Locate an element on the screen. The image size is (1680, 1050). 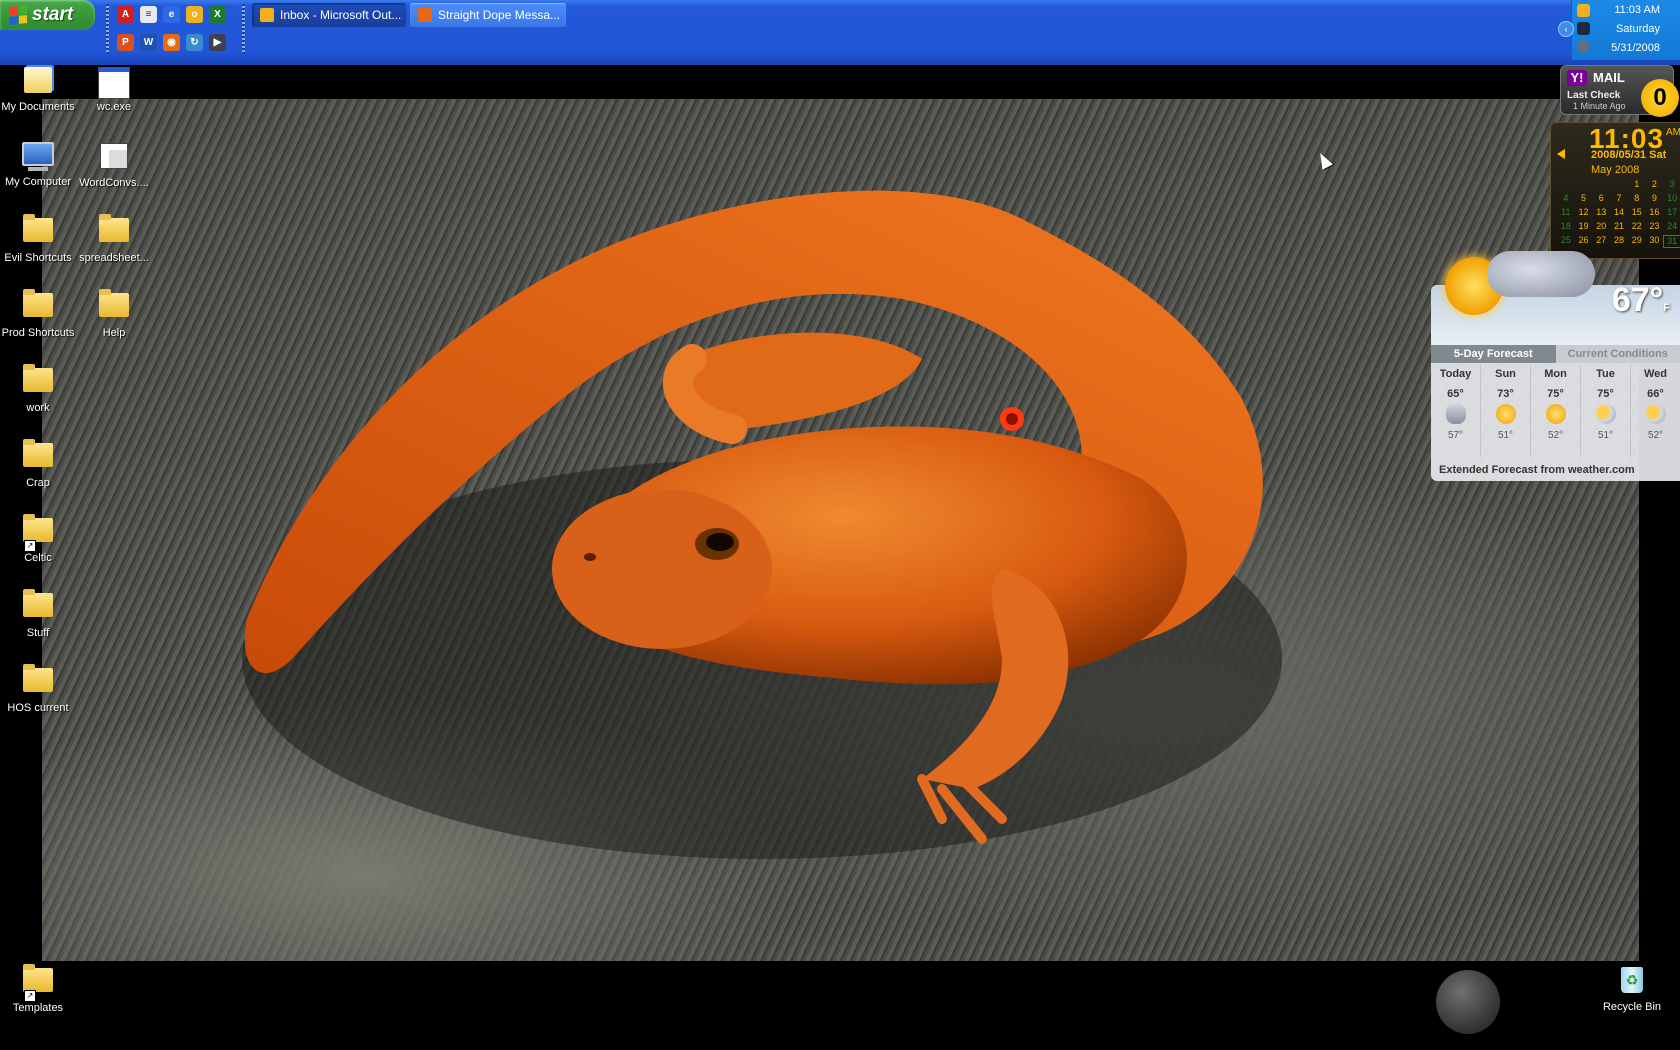
moon-phase-gadget is located at coordinates (1468, 1002).